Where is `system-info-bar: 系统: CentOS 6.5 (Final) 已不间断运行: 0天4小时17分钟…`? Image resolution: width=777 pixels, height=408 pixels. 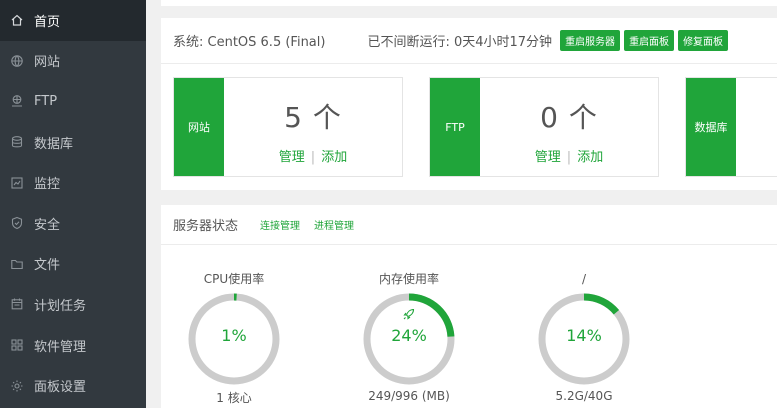
system-info-bar: 系统: CentOS 6.5 (Final) 已不间断运行: 0天4小时17分钟… is located at coordinates (469, 41).